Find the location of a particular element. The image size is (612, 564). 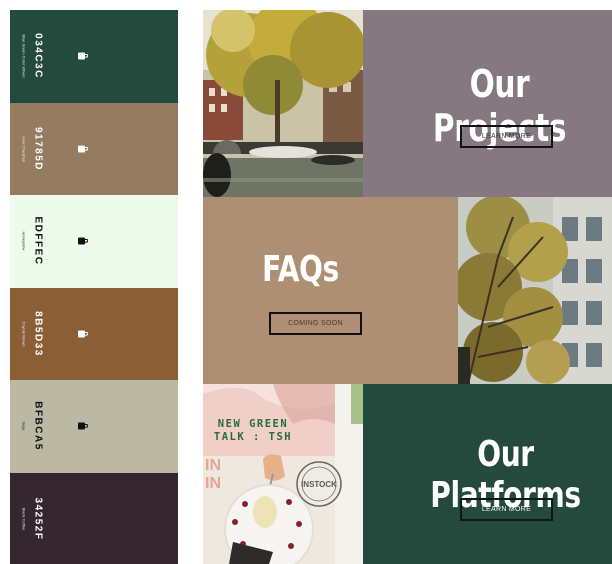

food-promo-photo: IN IN INSTOCK NEW GREEN TALK : TSH is located at coordinates (283, 474).